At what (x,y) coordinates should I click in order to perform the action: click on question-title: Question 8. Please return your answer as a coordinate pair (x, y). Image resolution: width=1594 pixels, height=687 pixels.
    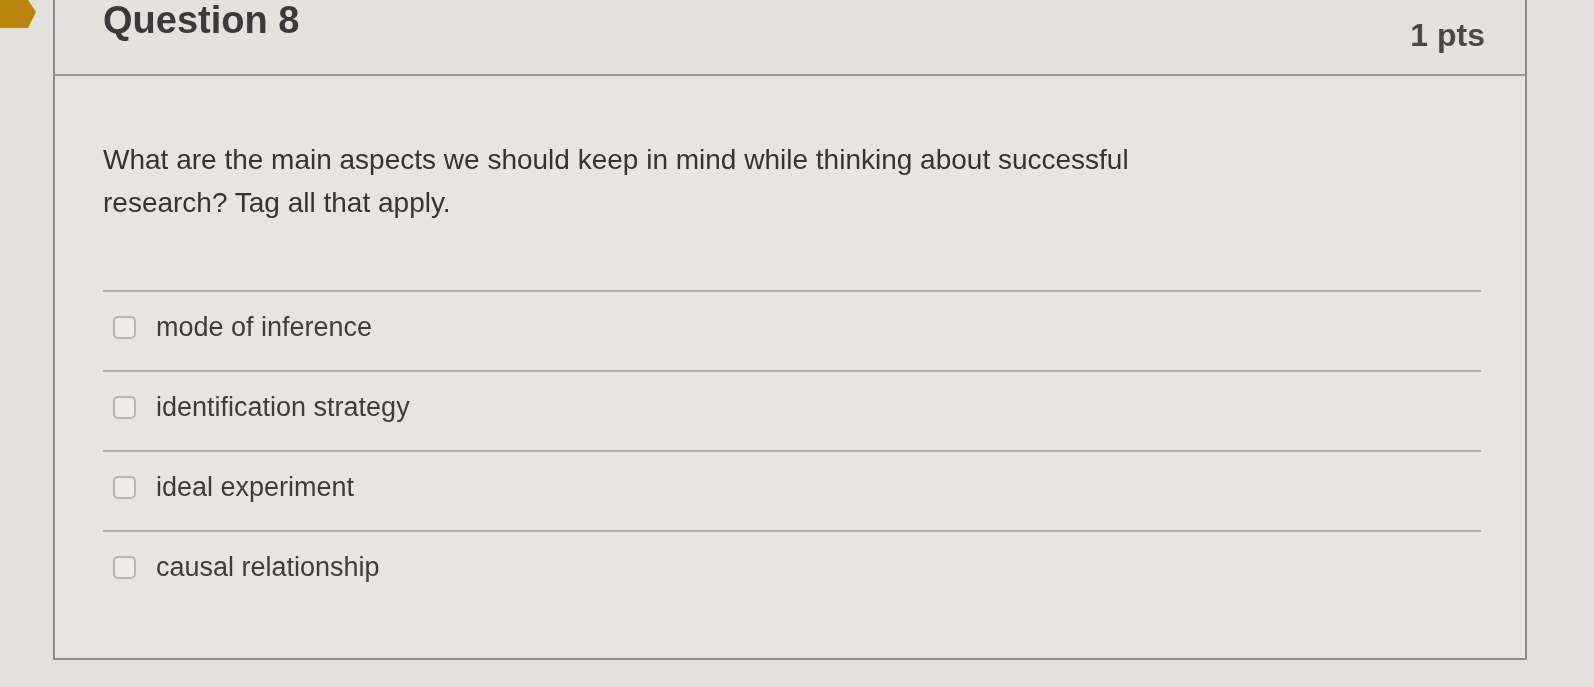
    Looking at the image, I should click on (201, 21).